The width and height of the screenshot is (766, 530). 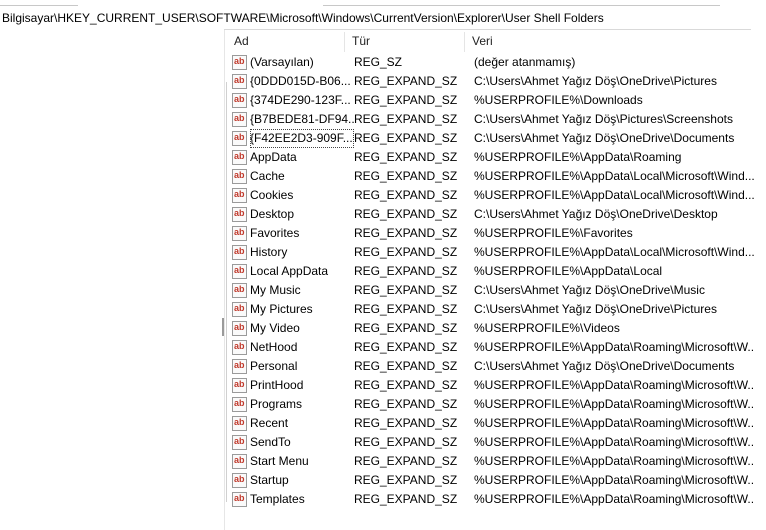 I want to click on column-header-data: Veri, so click(x=614, y=41).